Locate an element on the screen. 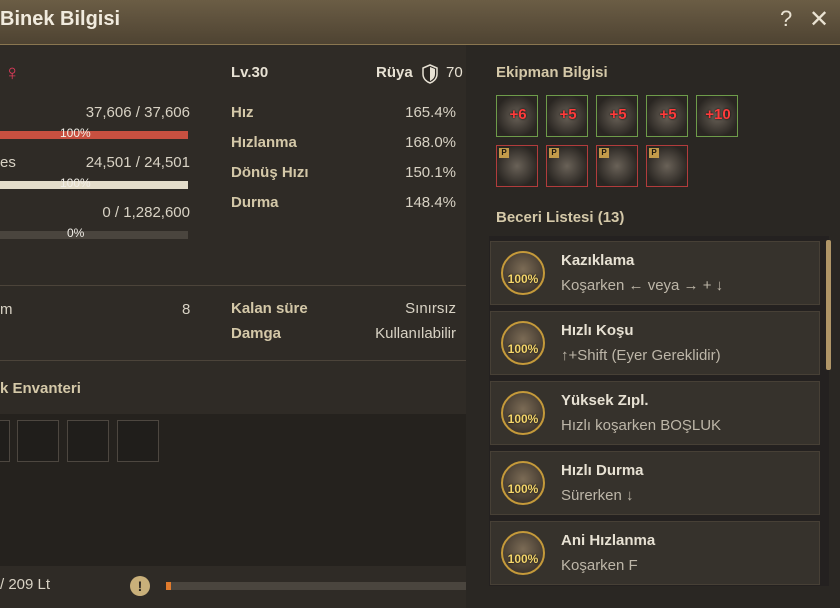 This screenshot has height=608, width=840. stamina-bar is located at coordinates (94, 185).